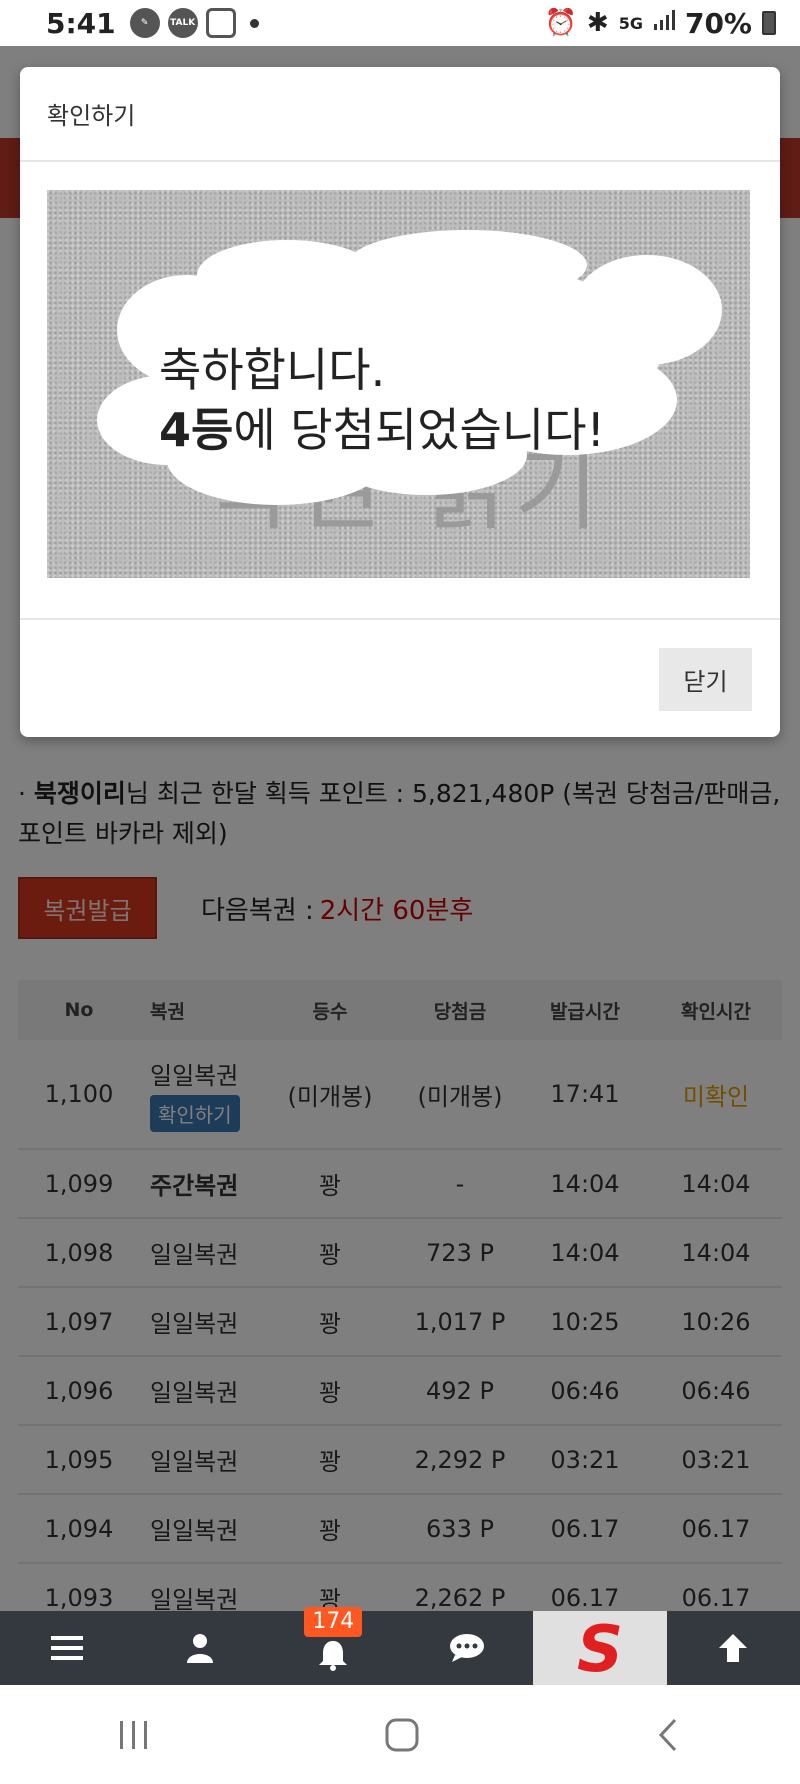  I want to click on site-logo: S, so click(600, 1648).